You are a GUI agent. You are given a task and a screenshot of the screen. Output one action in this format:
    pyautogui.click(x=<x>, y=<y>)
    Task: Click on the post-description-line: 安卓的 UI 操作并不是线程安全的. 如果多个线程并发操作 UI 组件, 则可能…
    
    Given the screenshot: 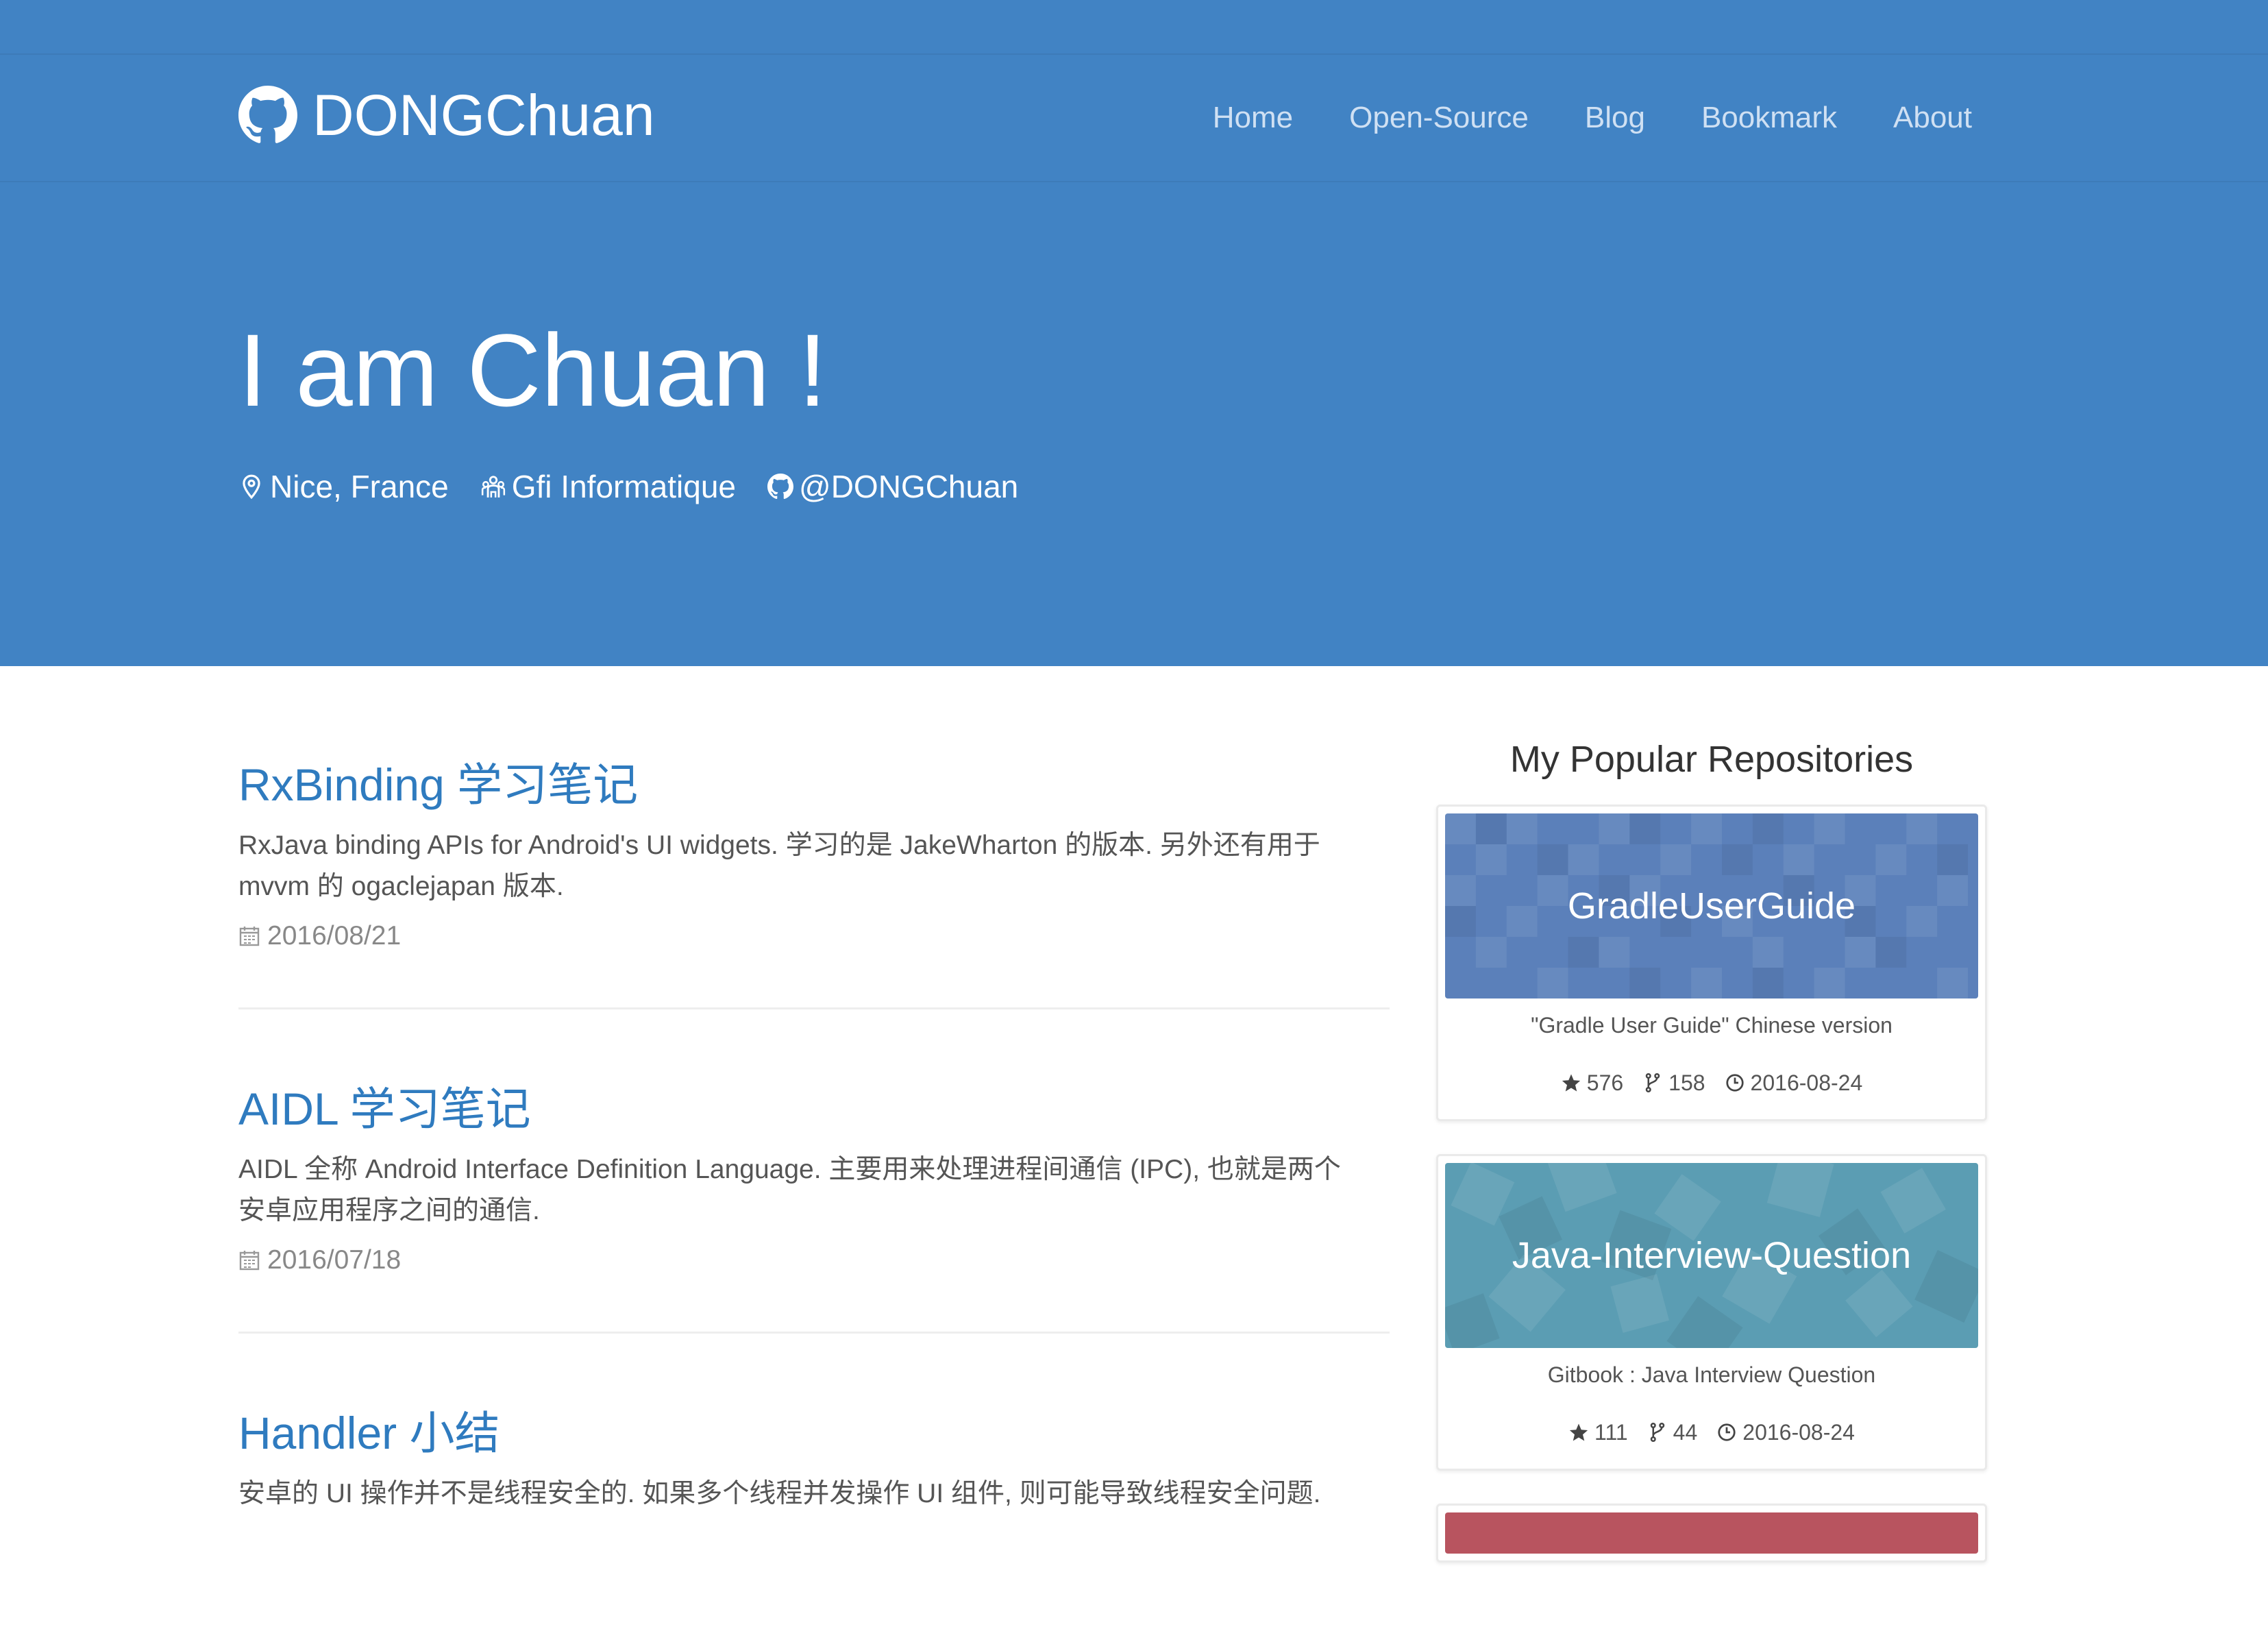 What is the action you would take?
    pyautogui.click(x=779, y=1494)
    